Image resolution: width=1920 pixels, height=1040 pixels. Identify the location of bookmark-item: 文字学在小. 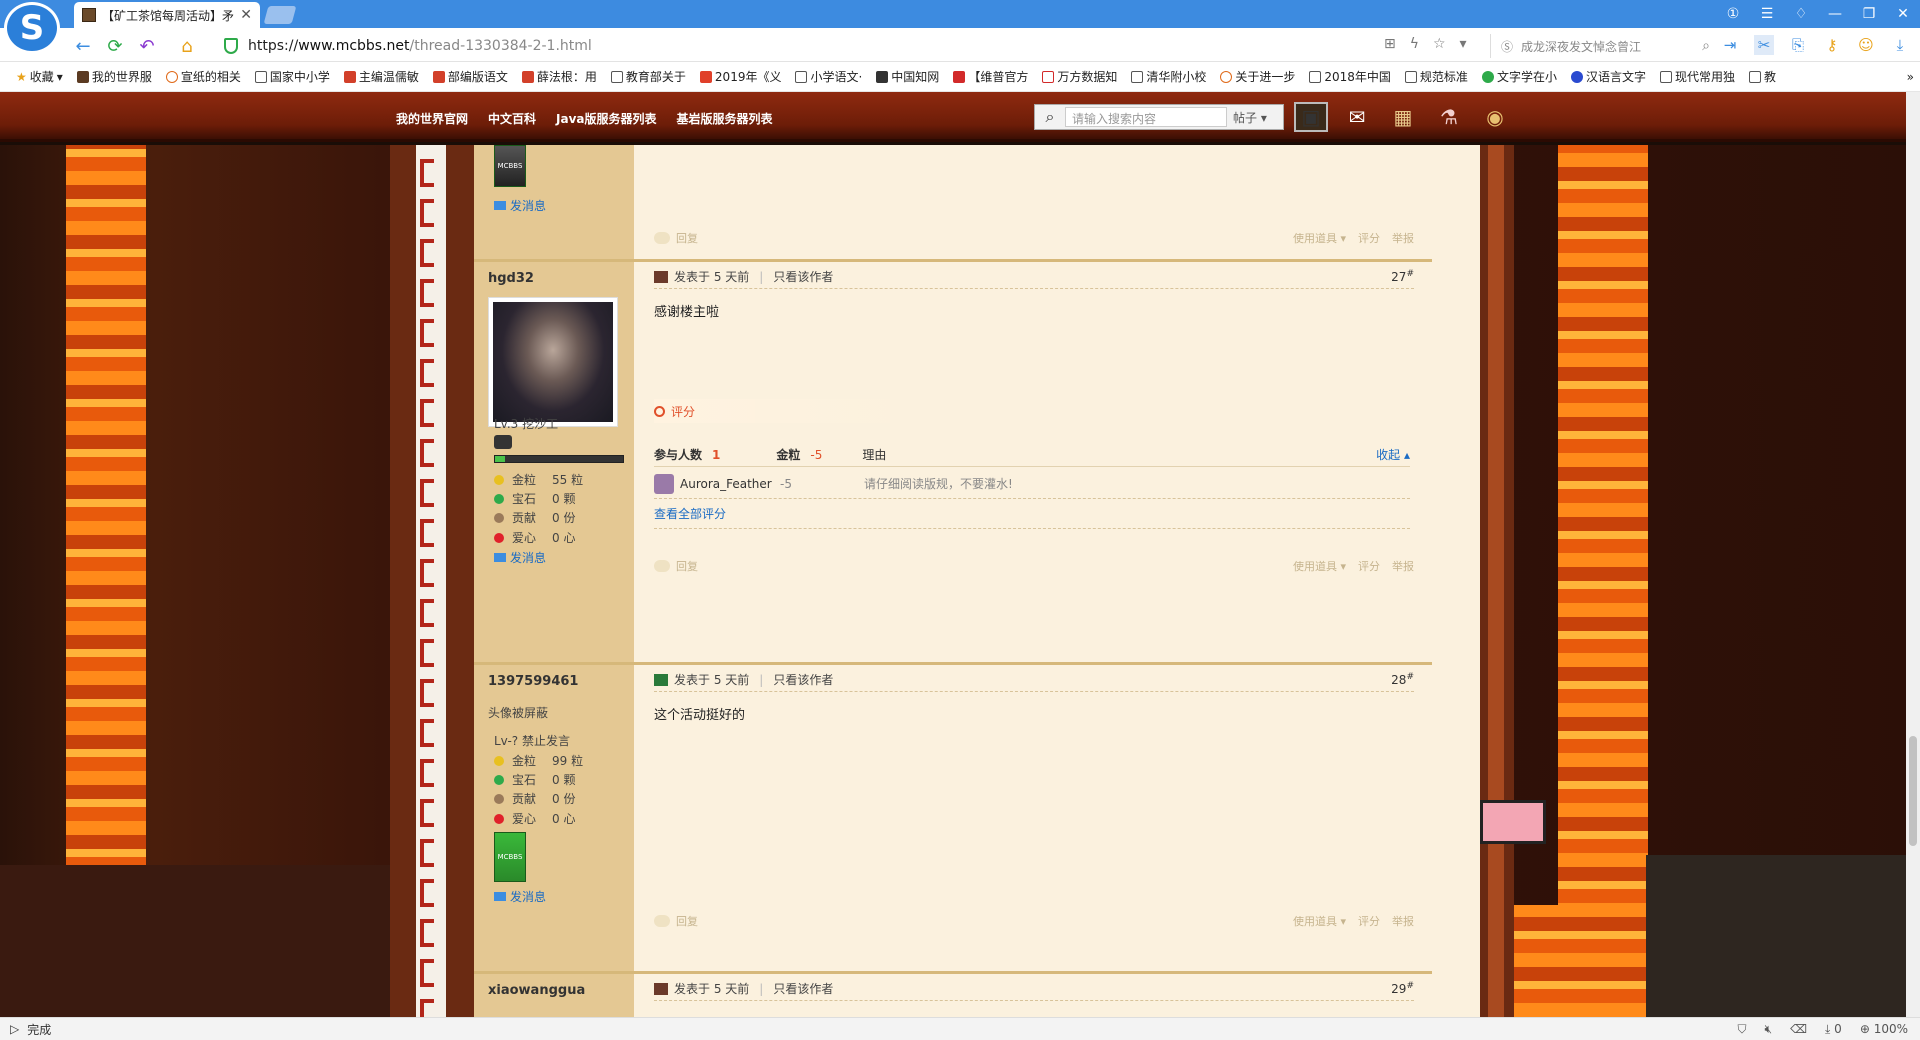
(1519, 76).